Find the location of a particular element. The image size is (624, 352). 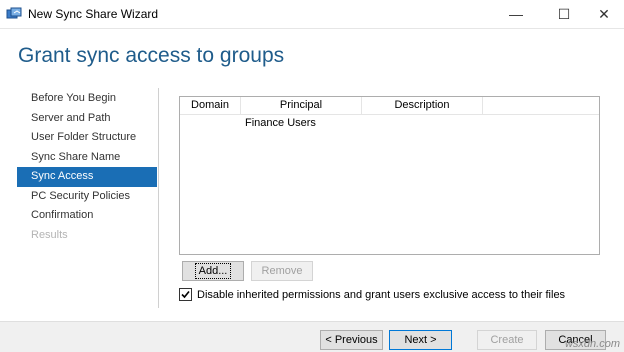

nav-item-confirmation: Confirmation is located at coordinates (87, 216).